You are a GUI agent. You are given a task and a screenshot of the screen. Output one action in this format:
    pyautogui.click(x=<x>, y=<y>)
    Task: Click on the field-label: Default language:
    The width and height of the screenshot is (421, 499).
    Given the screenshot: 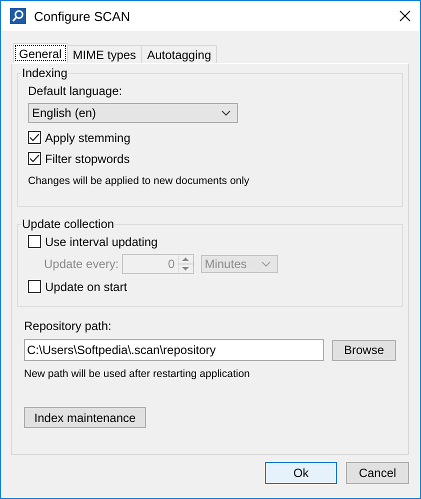 What is the action you would take?
    pyautogui.click(x=76, y=91)
    